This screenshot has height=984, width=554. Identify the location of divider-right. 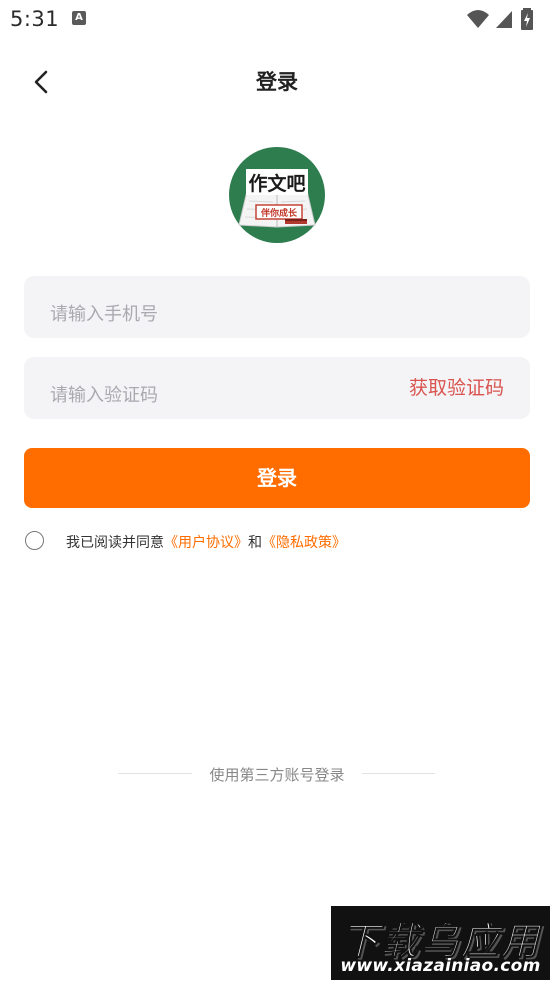
(398, 773).